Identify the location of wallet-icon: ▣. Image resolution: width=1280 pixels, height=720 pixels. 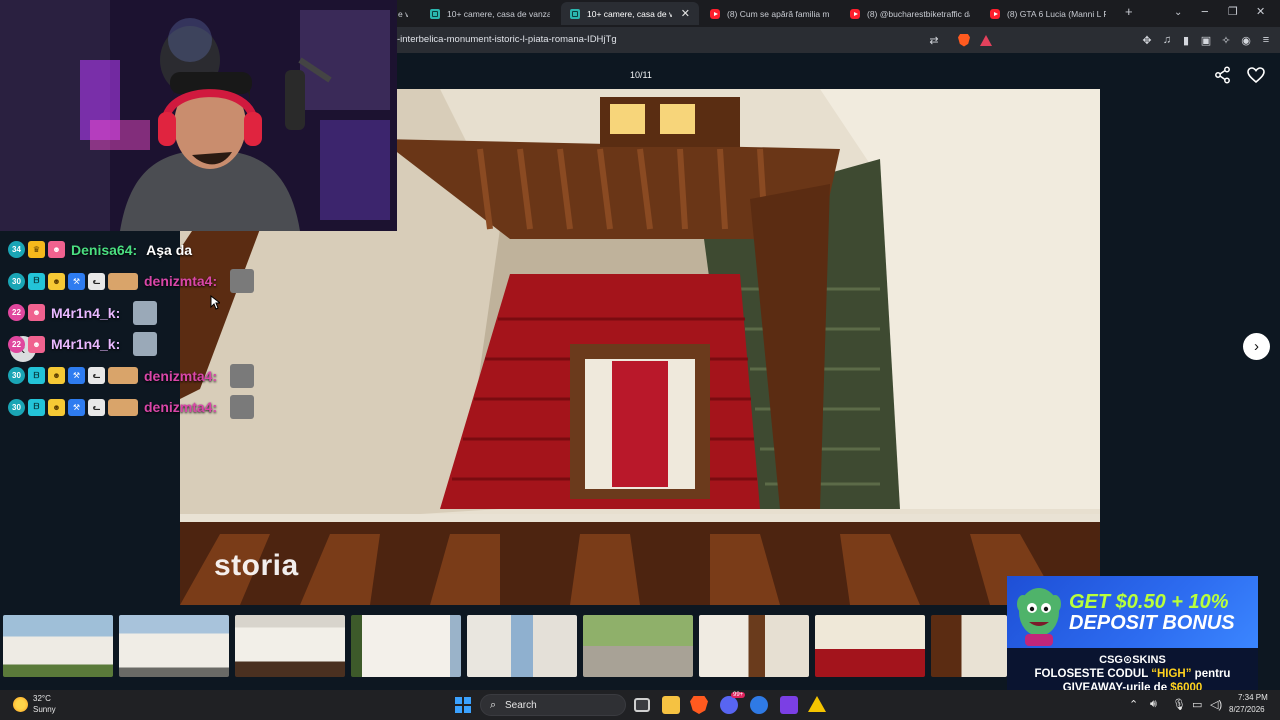
(1206, 40).